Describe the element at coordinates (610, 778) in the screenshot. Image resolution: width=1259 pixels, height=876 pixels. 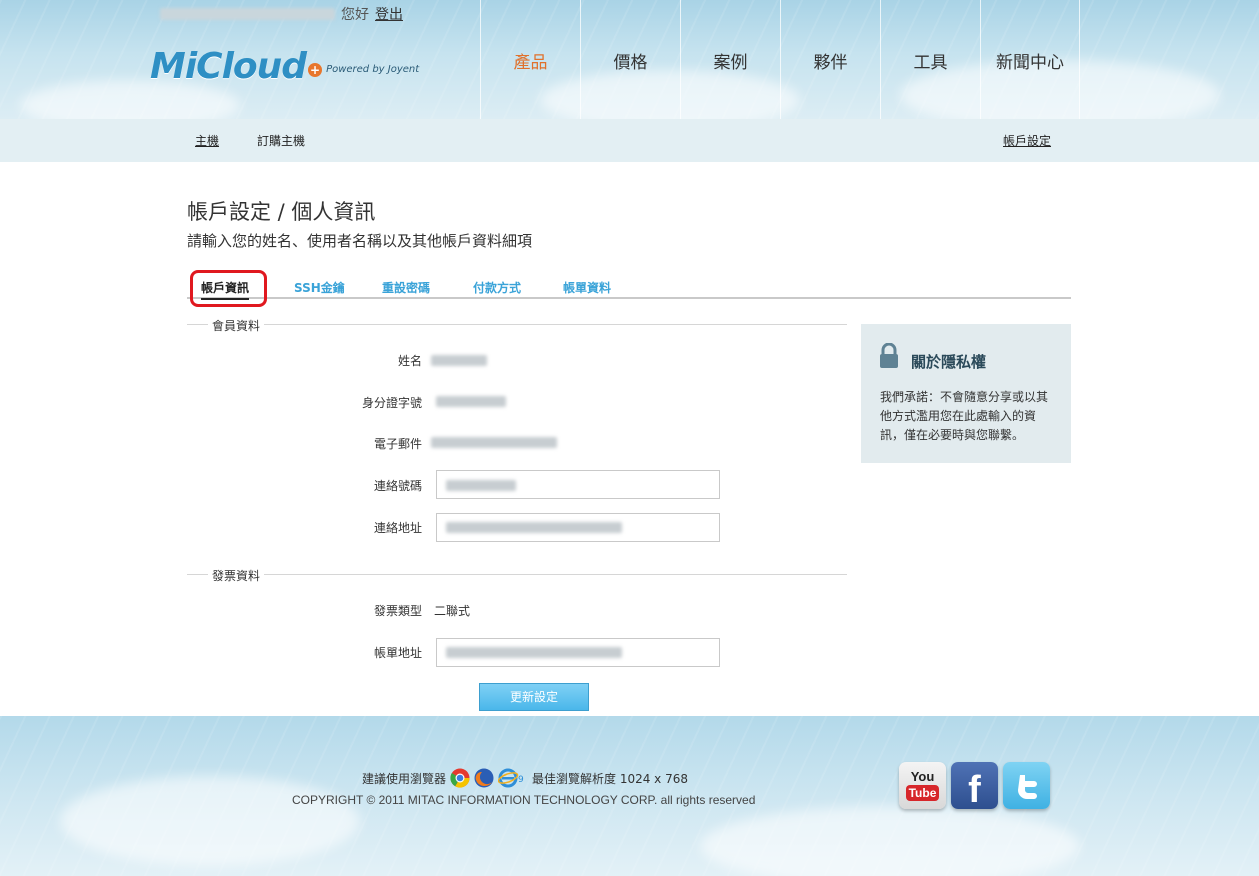
I see `resolution-text: 最佳瀏覽解析度 1024 x 768` at that location.